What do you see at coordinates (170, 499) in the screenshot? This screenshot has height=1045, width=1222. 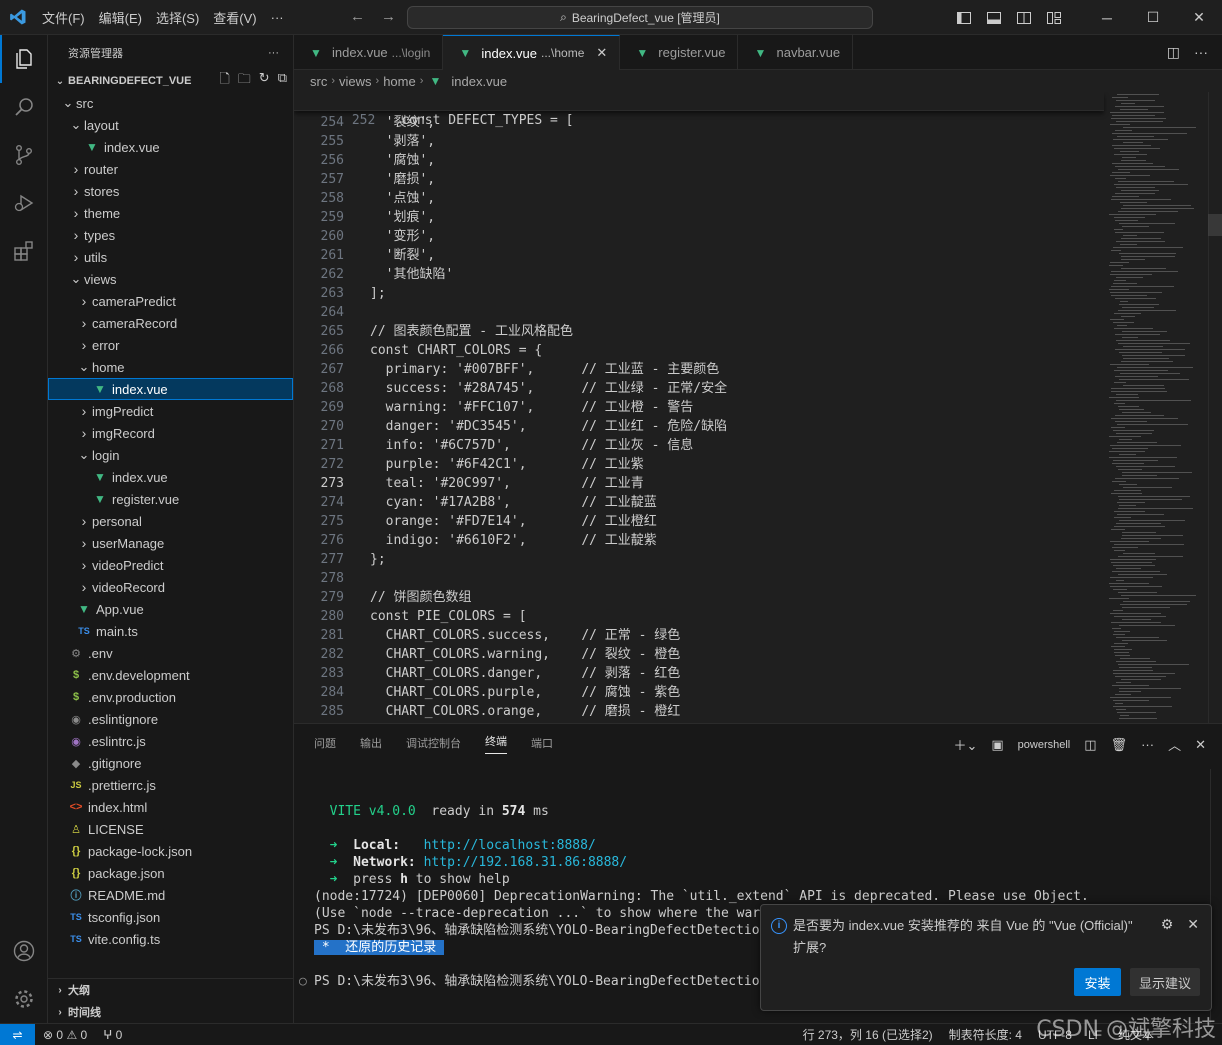 I see `tree-file: ▼ register.vue` at bounding box center [170, 499].